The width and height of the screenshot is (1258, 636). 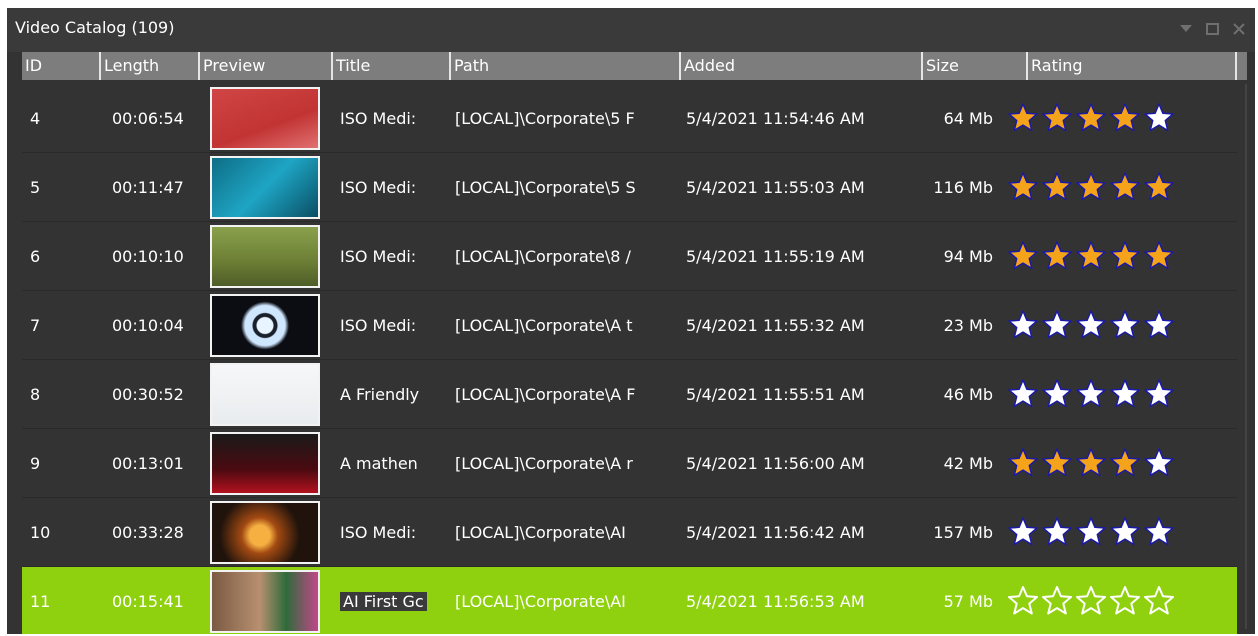 What do you see at coordinates (1239, 29) in the screenshot?
I see `close-icon` at bounding box center [1239, 29].